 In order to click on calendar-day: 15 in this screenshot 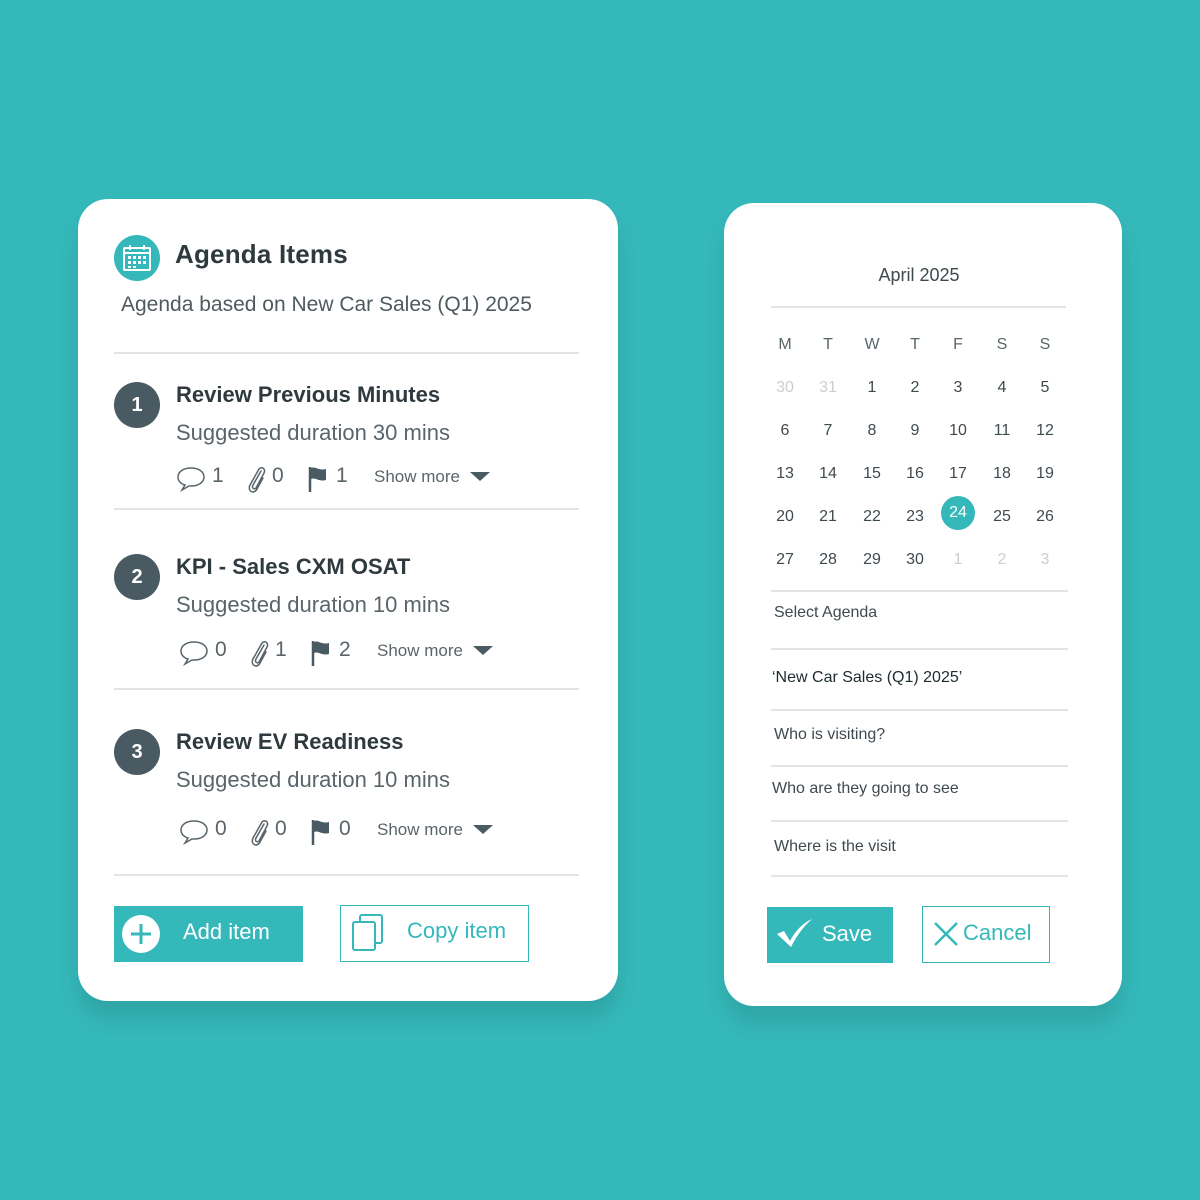, I will do `click(872, 478)`.